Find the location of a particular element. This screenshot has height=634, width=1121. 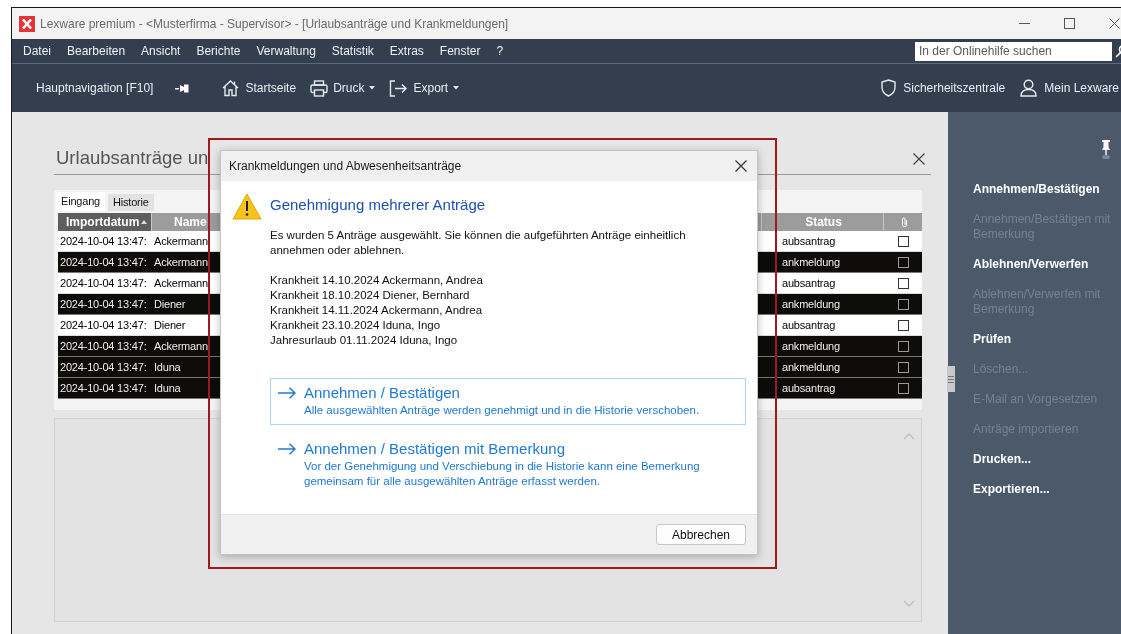

action-link: Annehmen/Bestätigen is located at coordinates (1044, 189).